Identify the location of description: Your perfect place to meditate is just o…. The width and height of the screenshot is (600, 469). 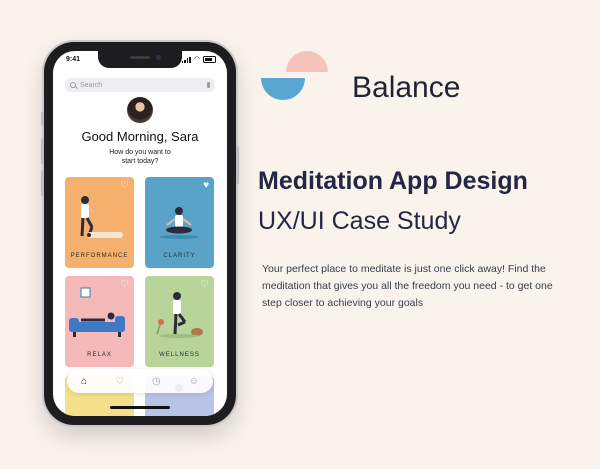
(407, 286).